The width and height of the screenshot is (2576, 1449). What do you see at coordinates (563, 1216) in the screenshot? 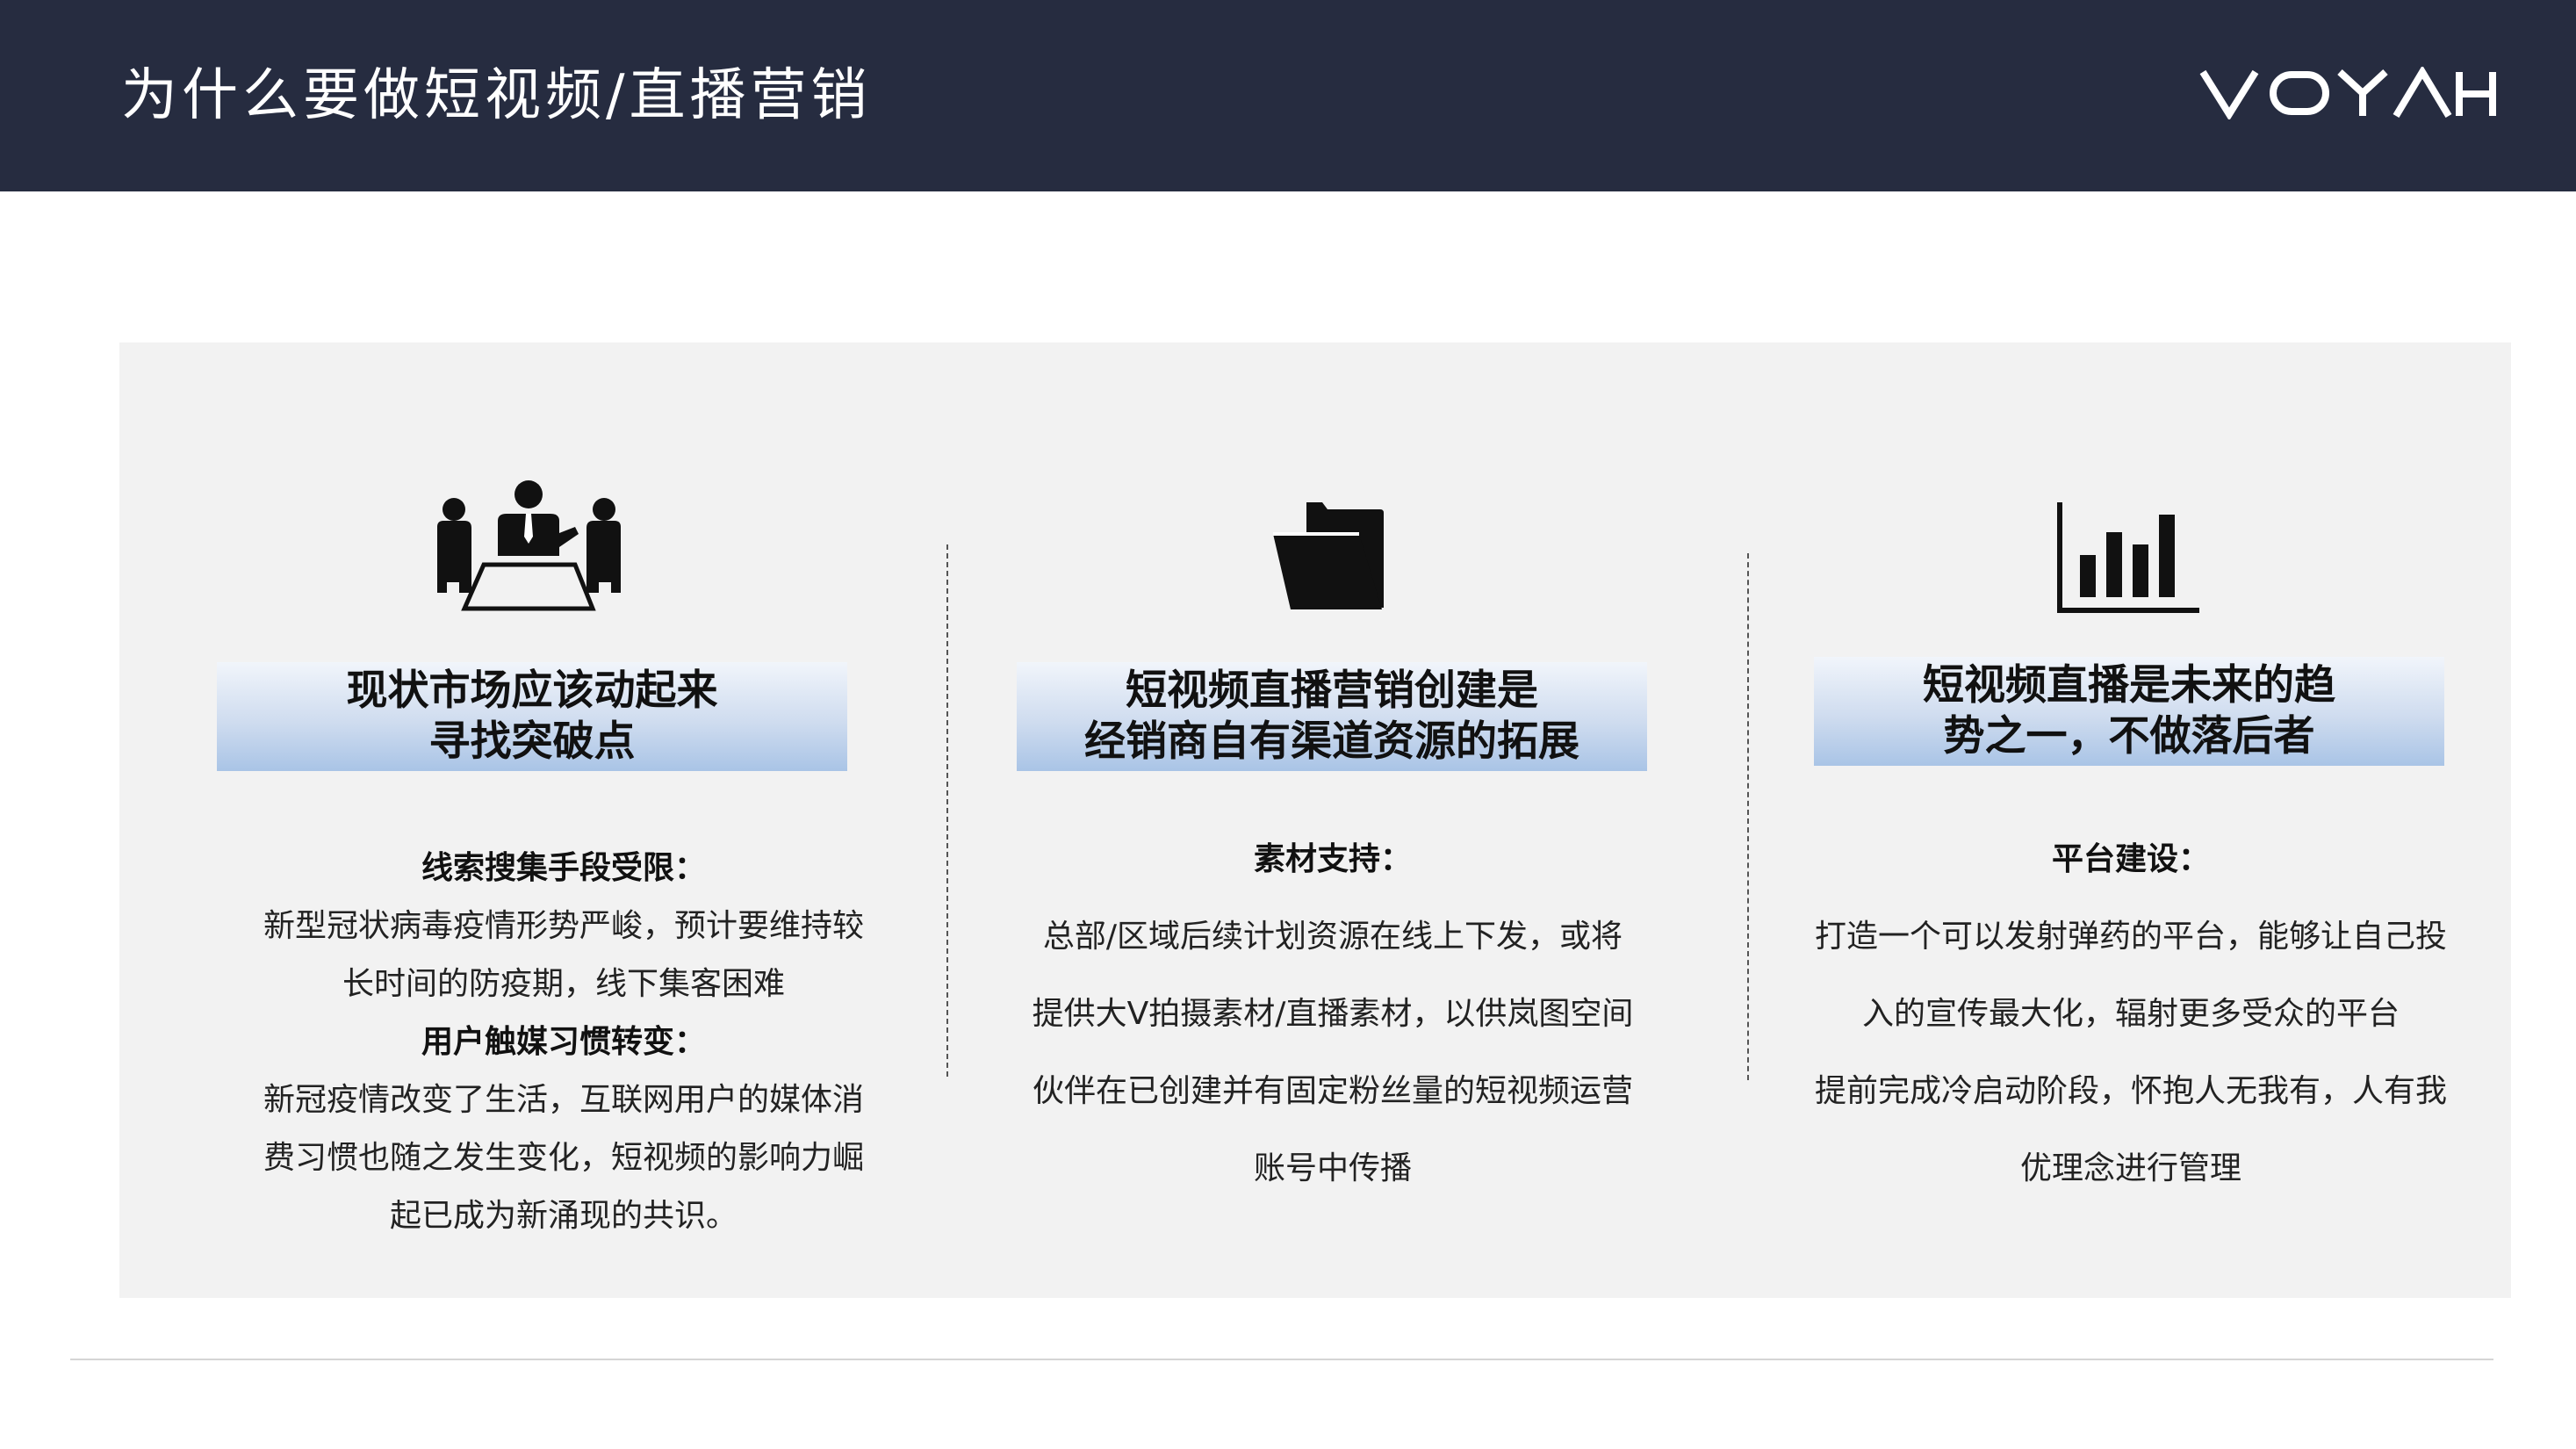
I see `body-line: 起已成为新涌现的共识。` at bounding box center [563, 1216].